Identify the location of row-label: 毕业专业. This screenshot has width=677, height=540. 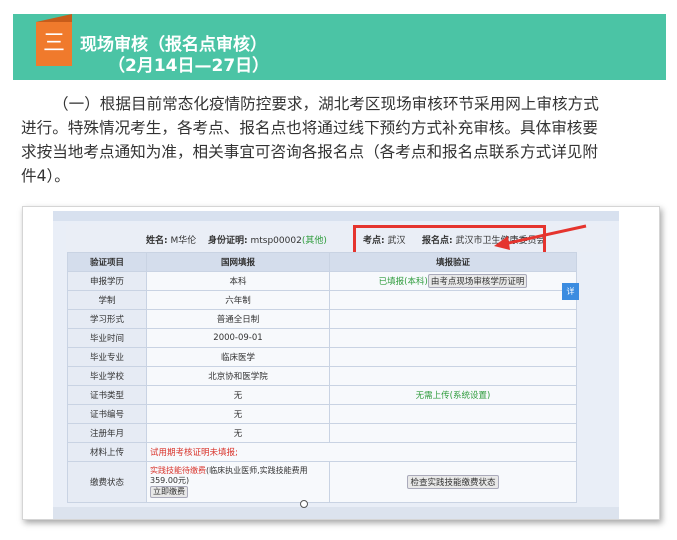
(107, 357).